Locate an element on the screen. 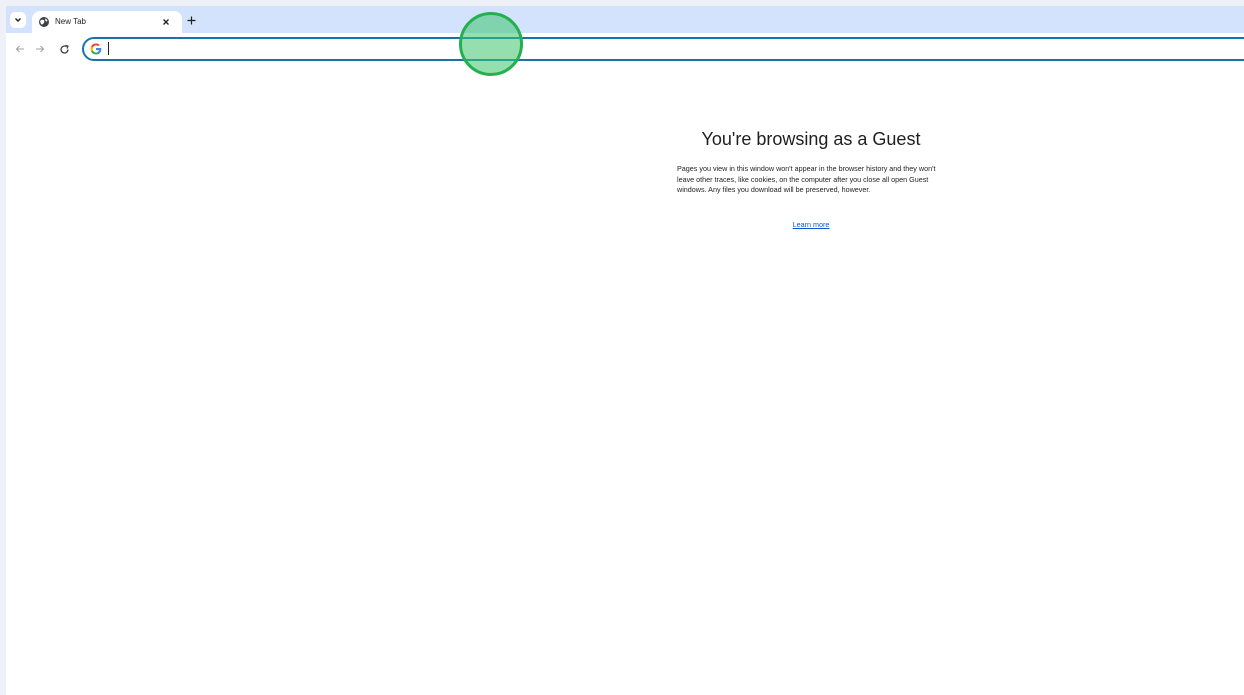 The image size is (1244, 695). new-tab-button is located at coordinates (191, 20).